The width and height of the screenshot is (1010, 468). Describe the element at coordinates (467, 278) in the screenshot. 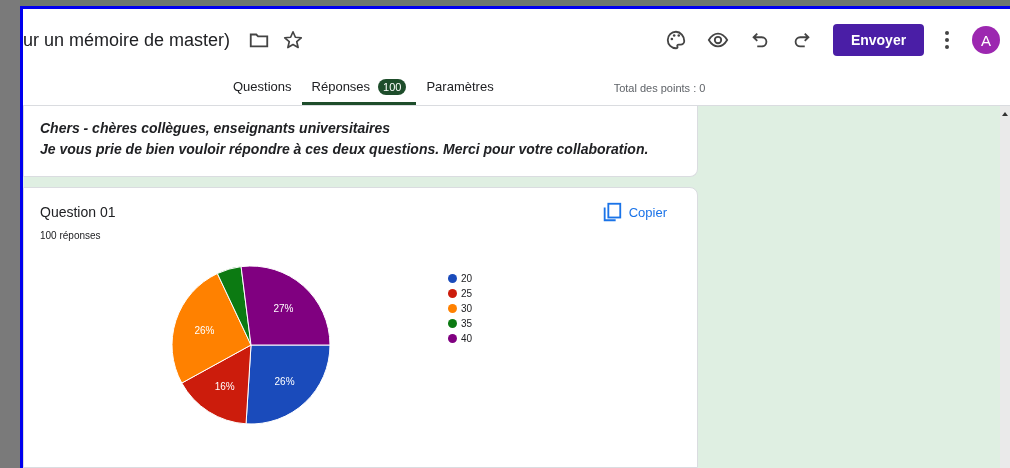

I see `legend-label: 20` at that location.